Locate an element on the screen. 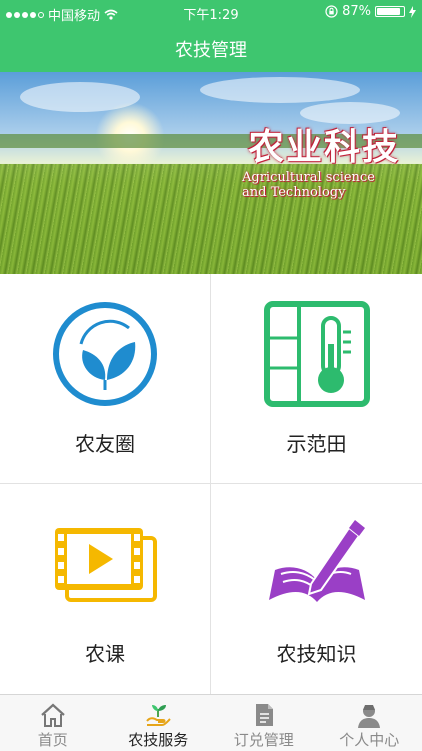 This screenshot has width=422, height=751. grid-item-farmer-circle: 农友圈 is located at coordinates (105, 379).